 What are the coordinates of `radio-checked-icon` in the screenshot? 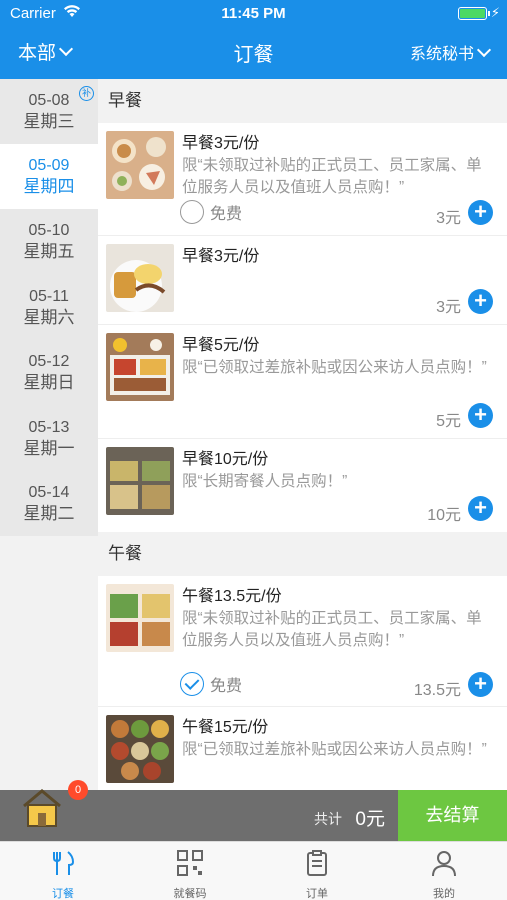 It's located at (192, 684).